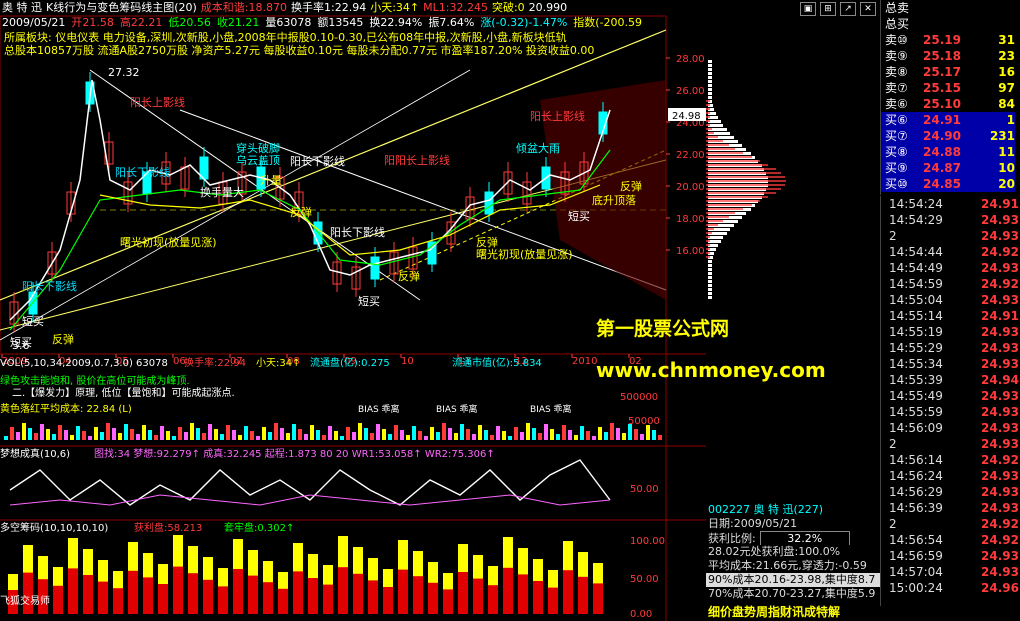 The height and width of the screenshot is (621, 1020). Describe the element at coordinates (84, 363) in the screenshot. I see `vol-header: VOL(5,10,34,2009,0.7,3.0) 63078` at that location.